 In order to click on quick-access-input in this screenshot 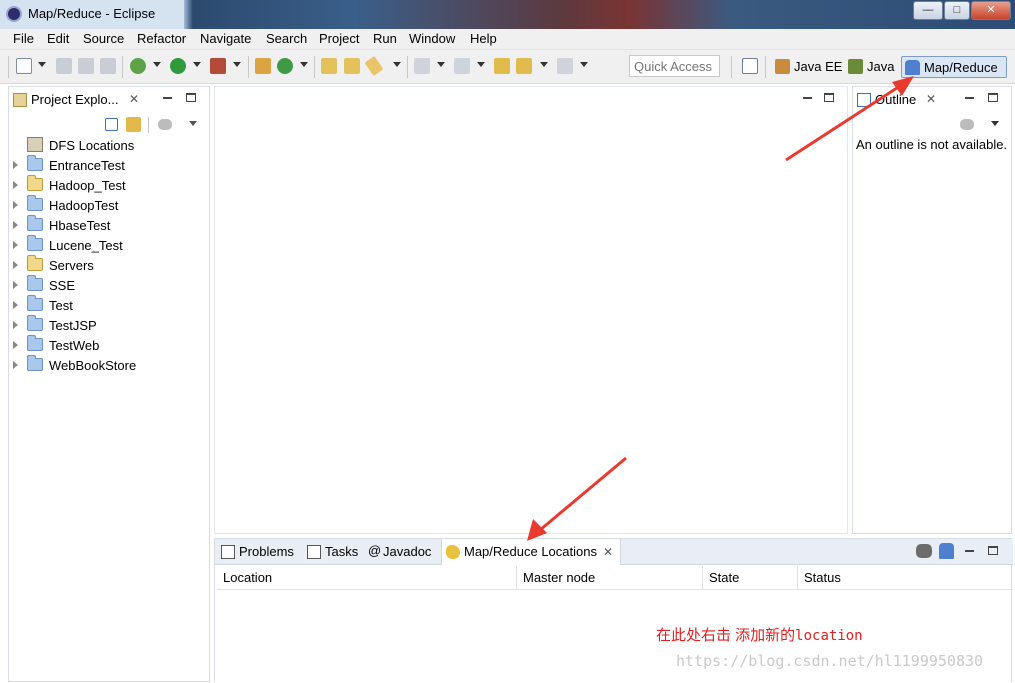, I will do `click(674, 66)`.